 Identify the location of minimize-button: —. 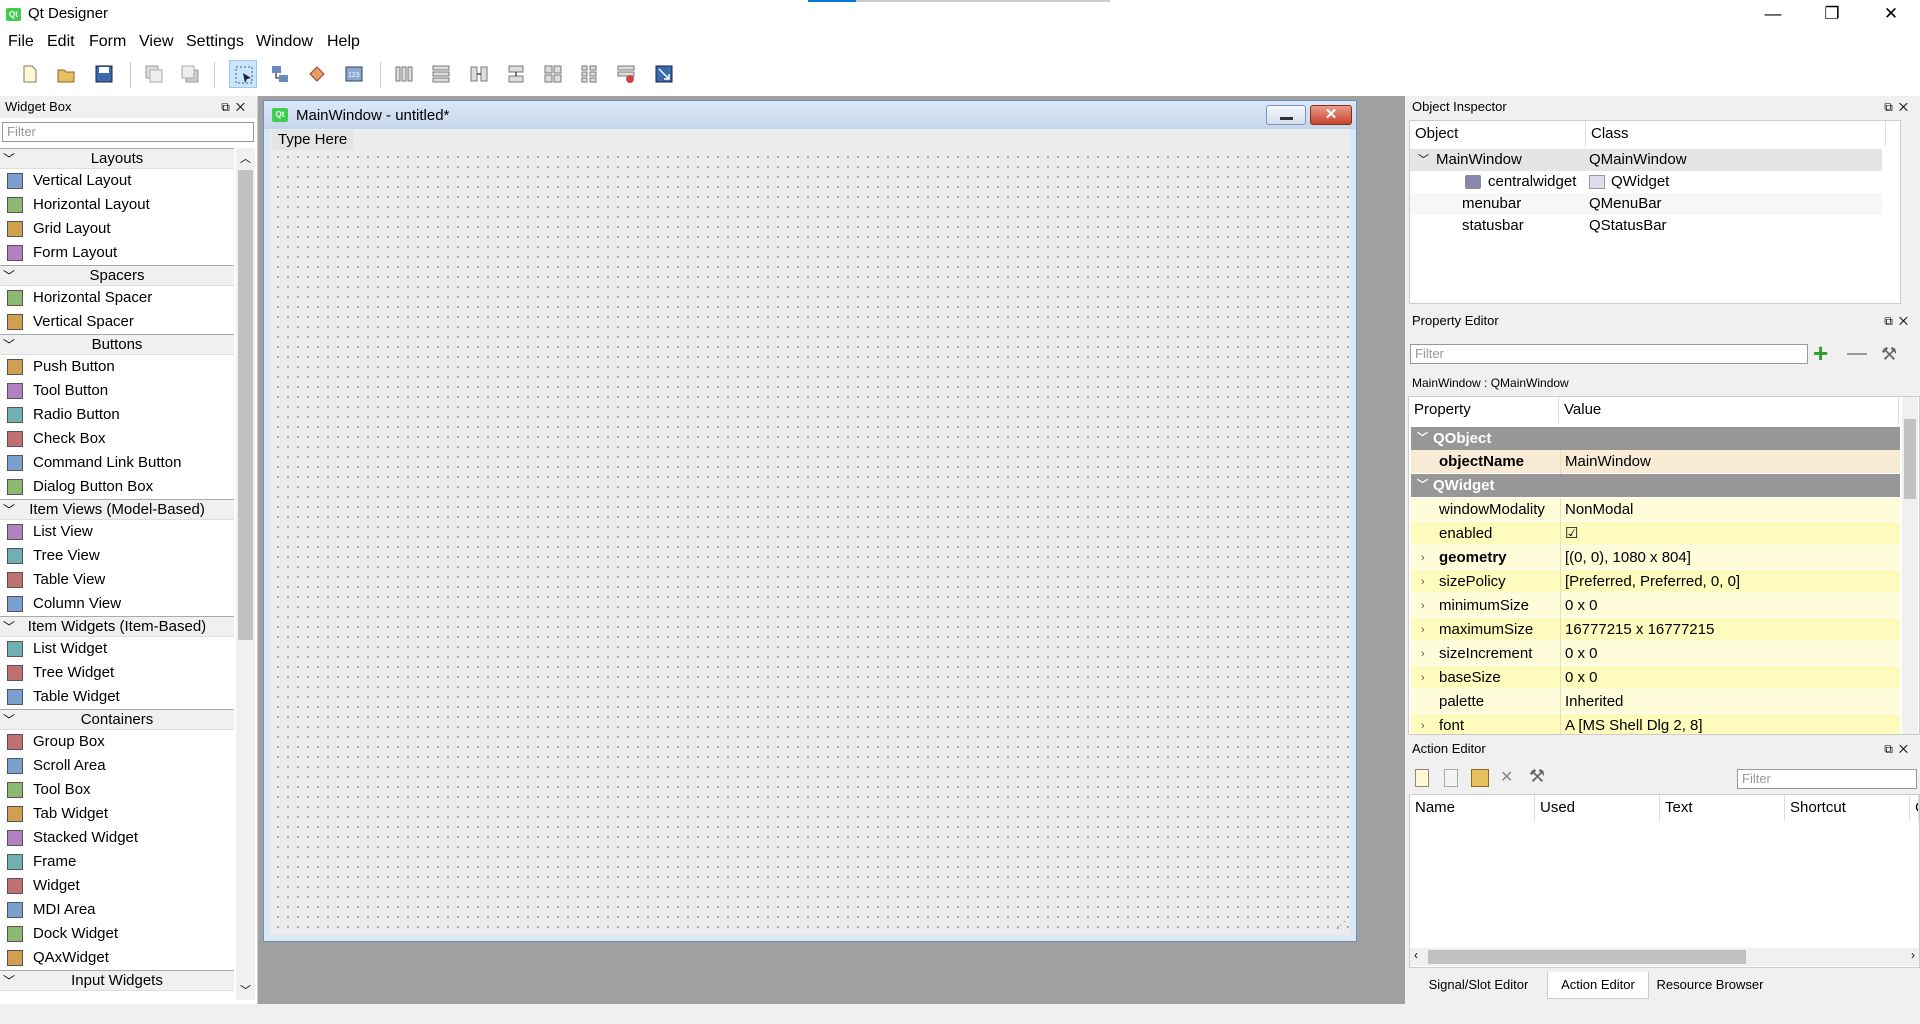
(1773, 15).